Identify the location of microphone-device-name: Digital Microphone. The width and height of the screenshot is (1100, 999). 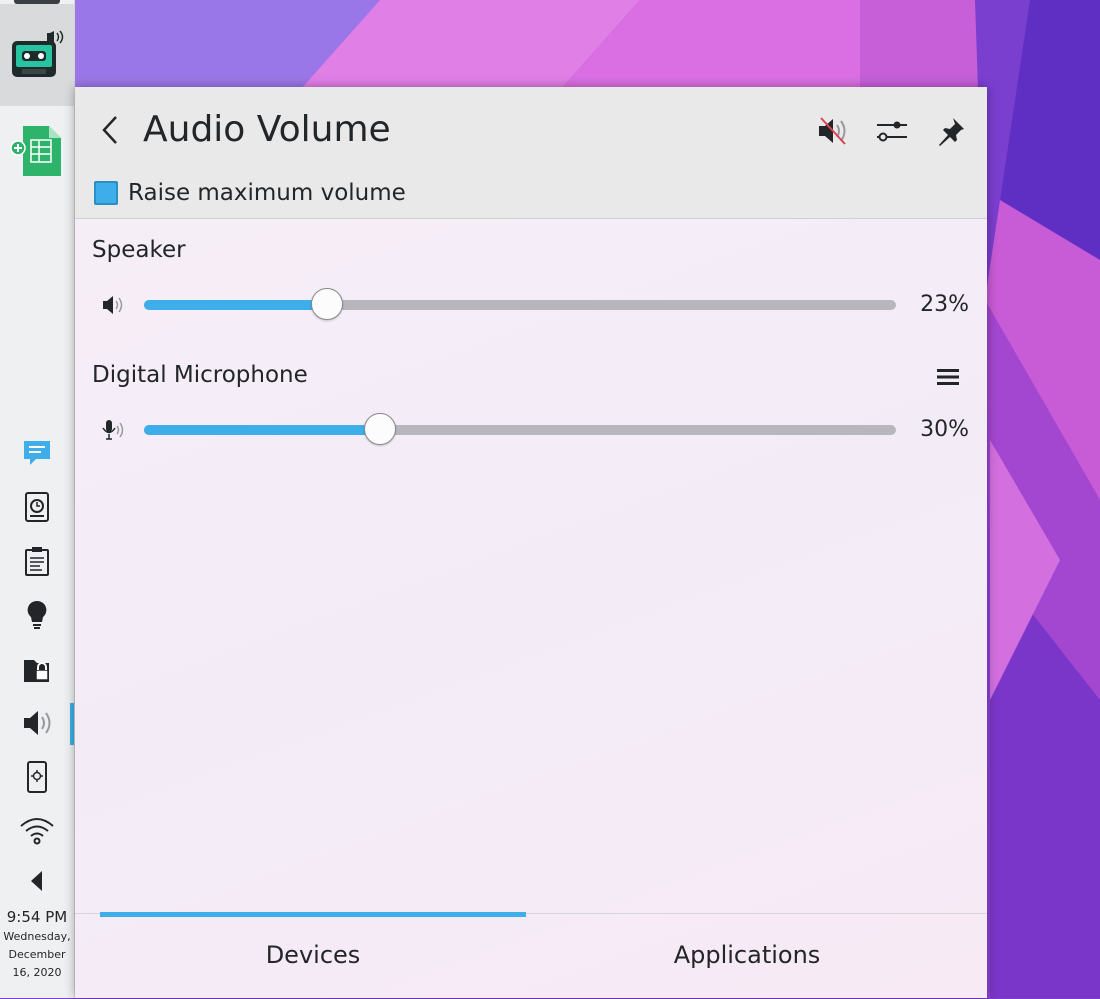
(200, 375).